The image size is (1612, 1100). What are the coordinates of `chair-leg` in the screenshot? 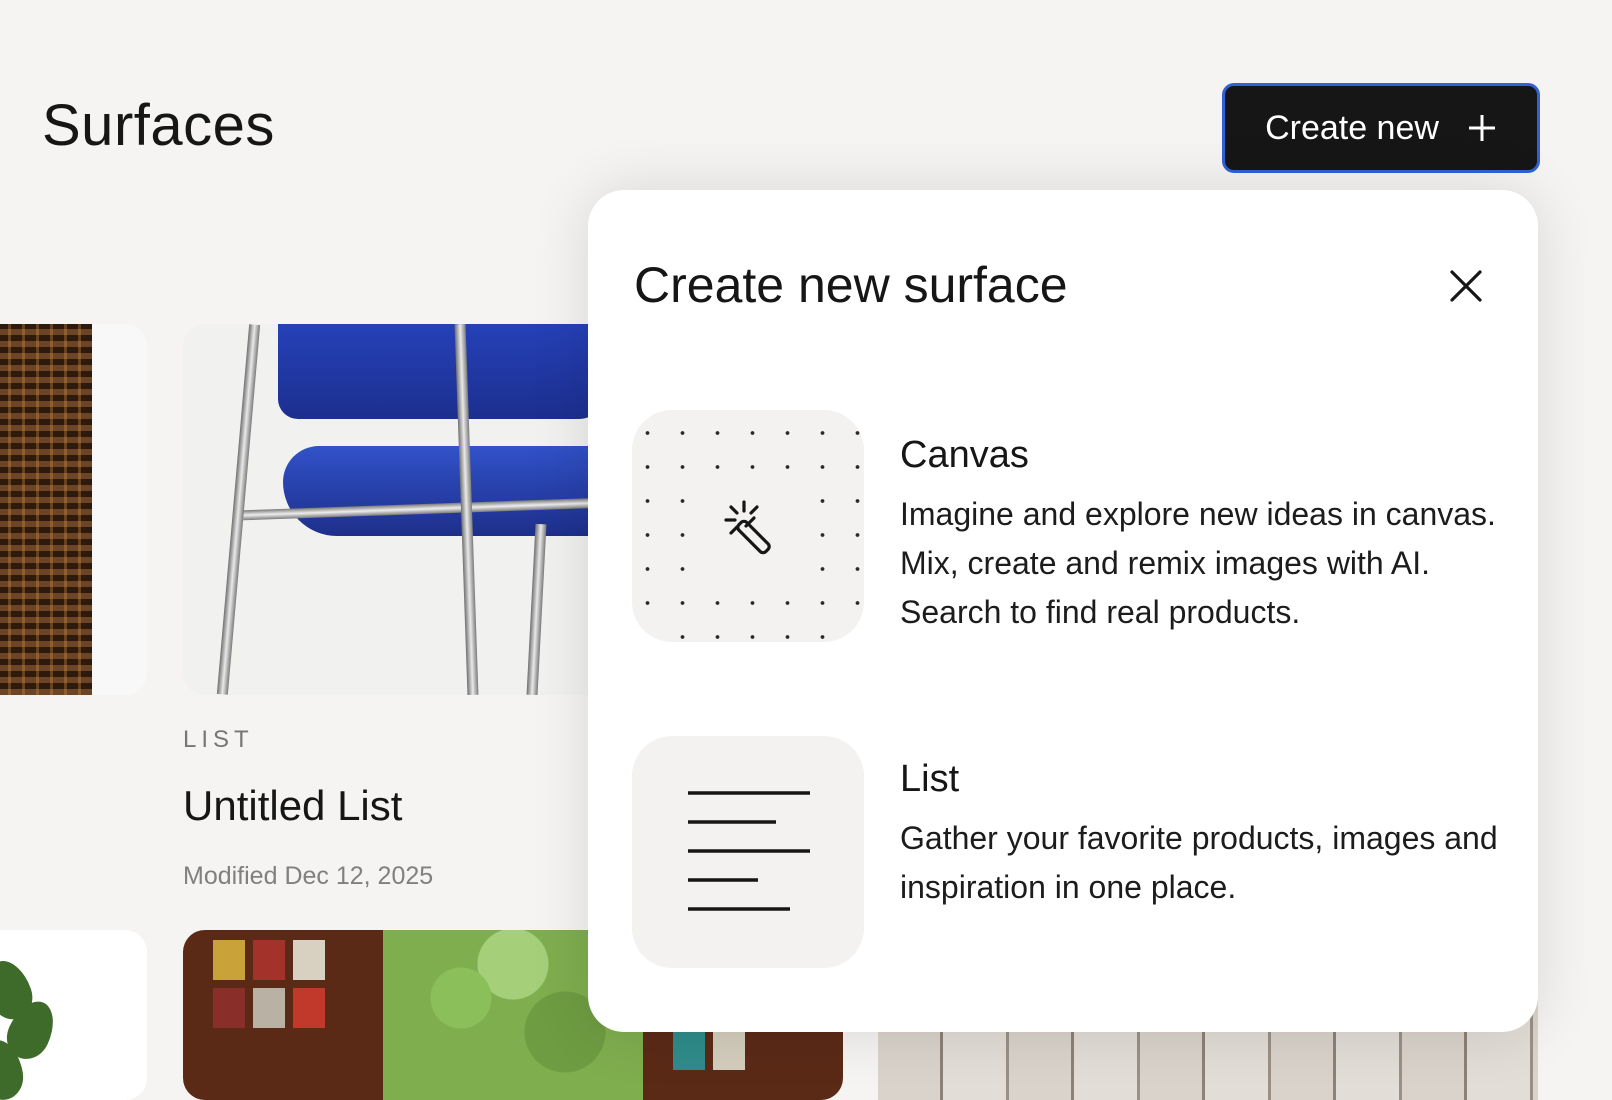 It's located at (536, 609).